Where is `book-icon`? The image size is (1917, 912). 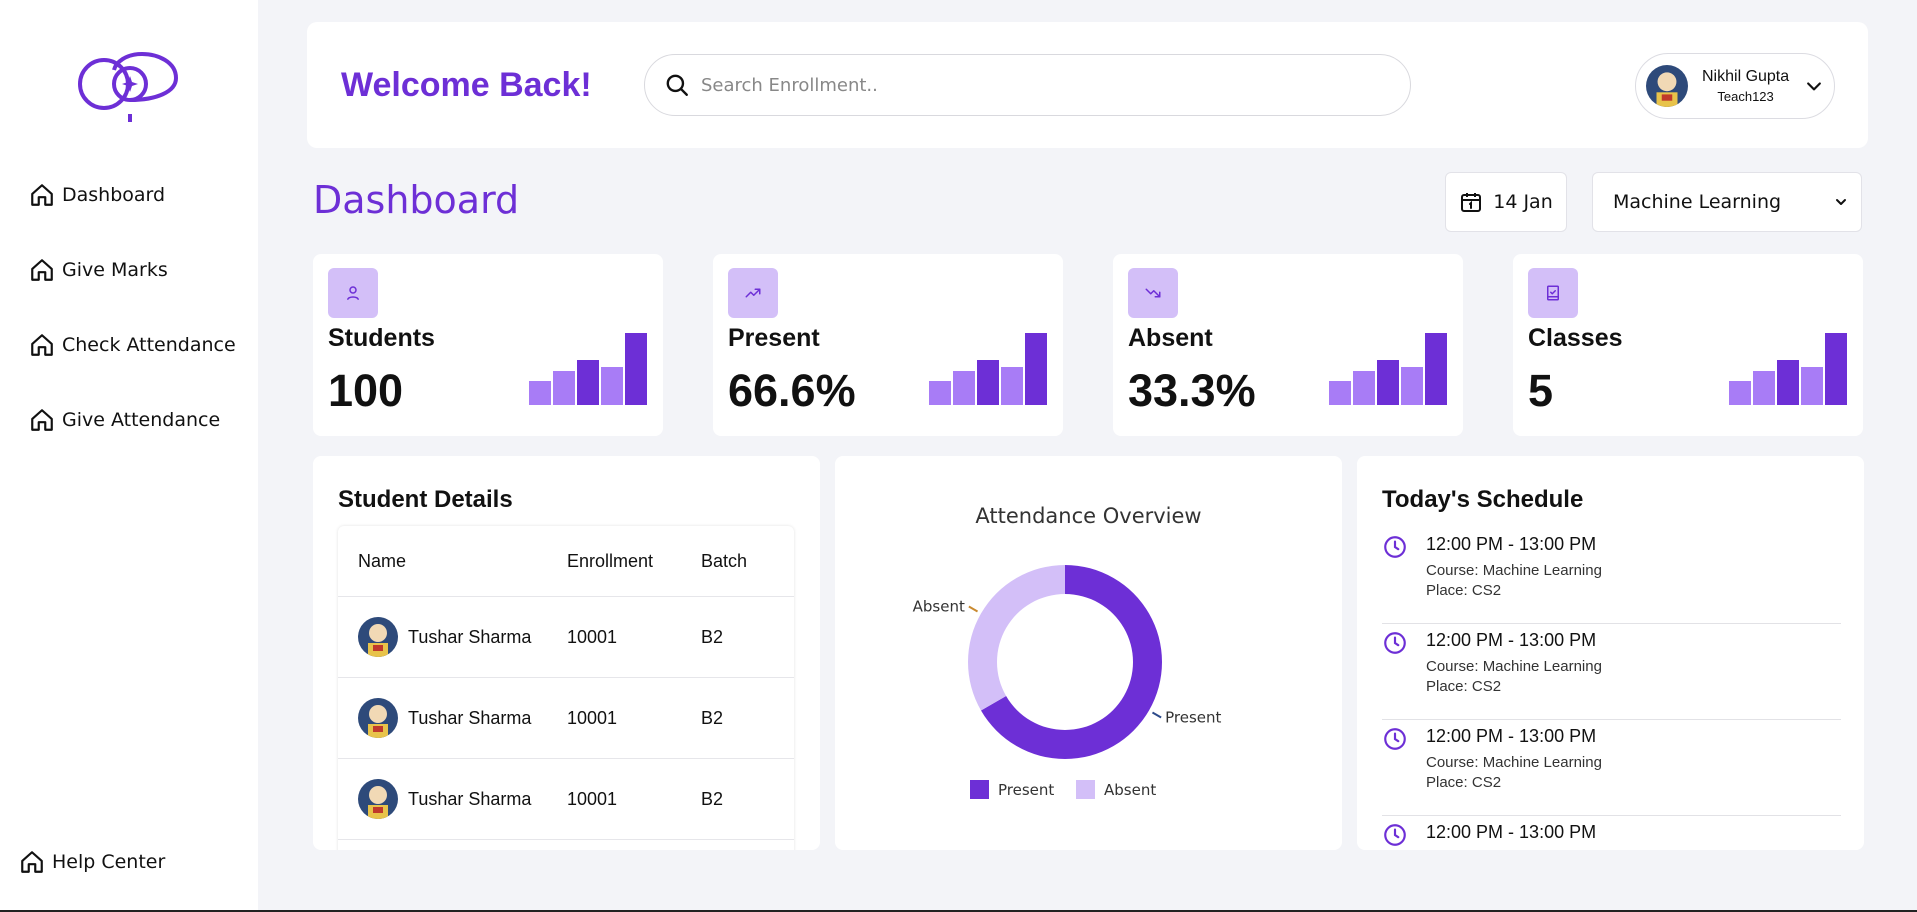
book-icon is located at coordinates (1553, 293).